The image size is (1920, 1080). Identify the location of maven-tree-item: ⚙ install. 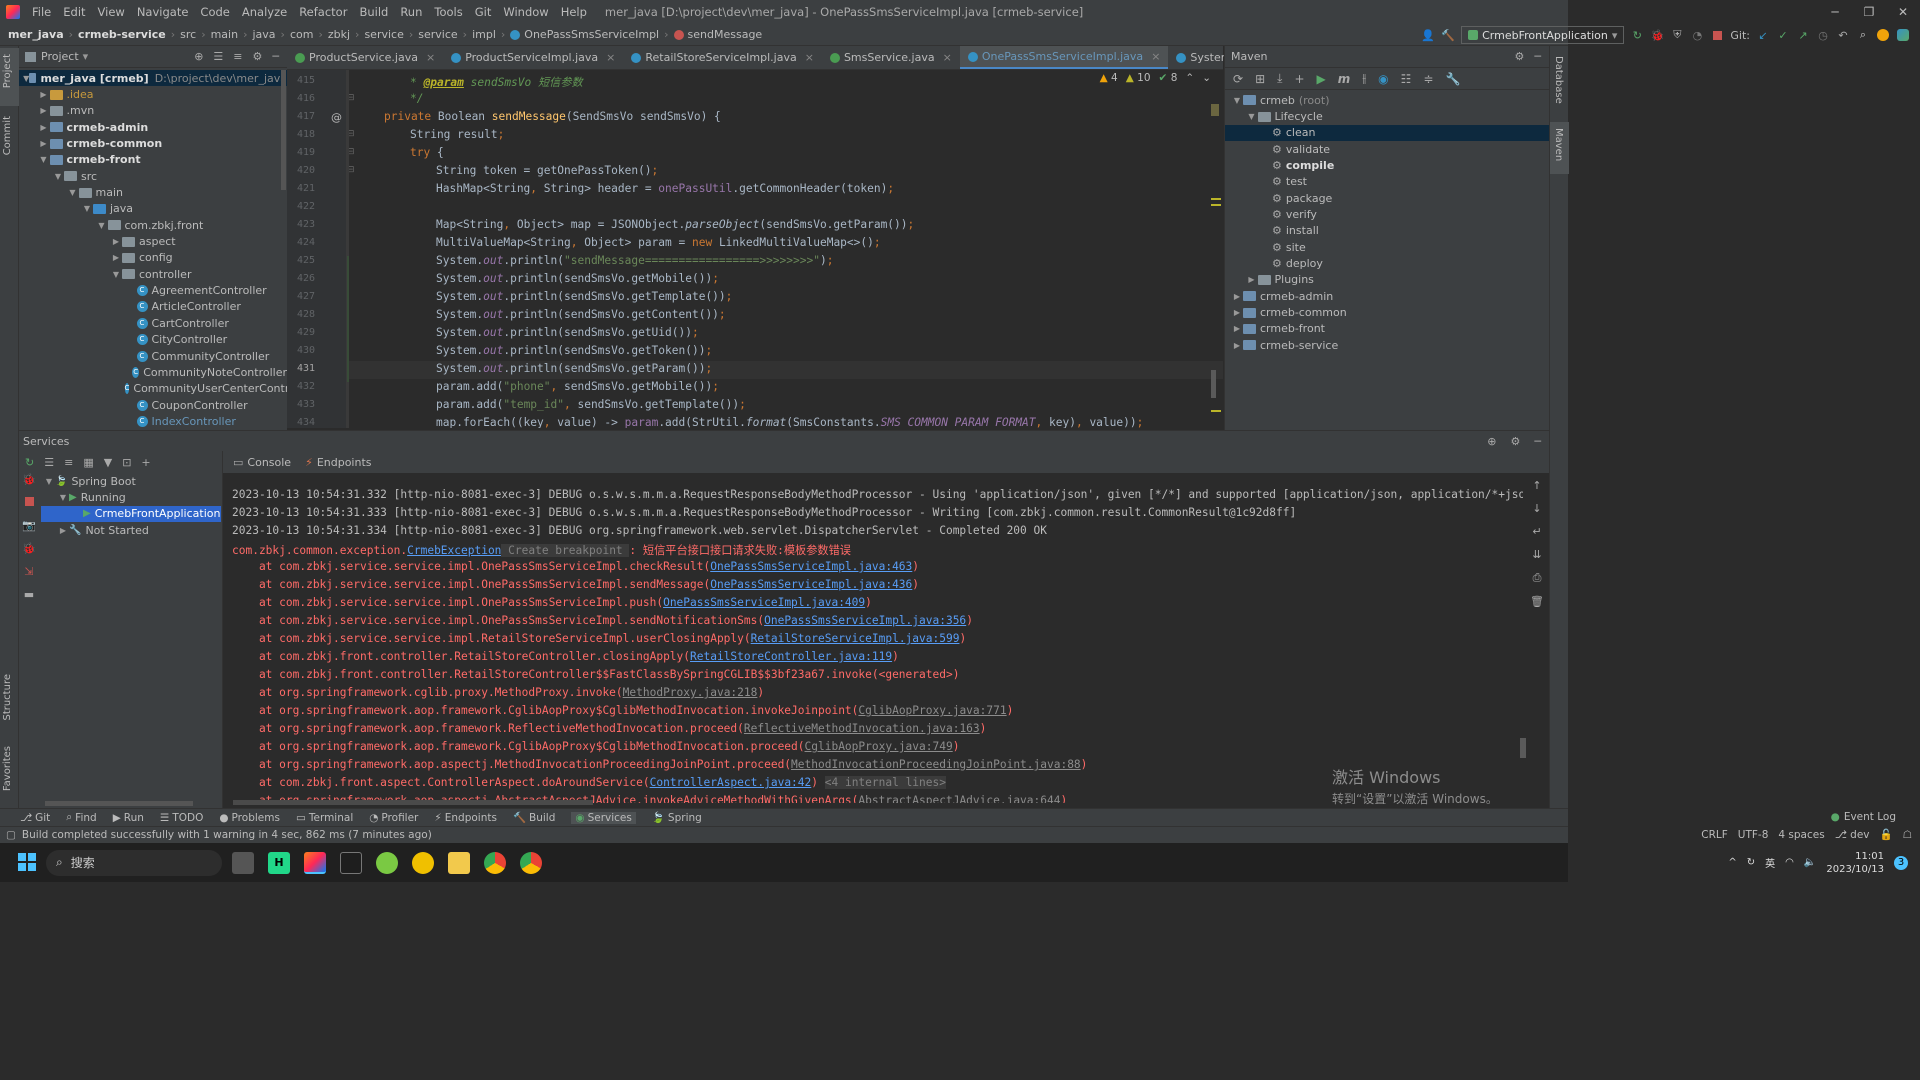
(1387, 231).